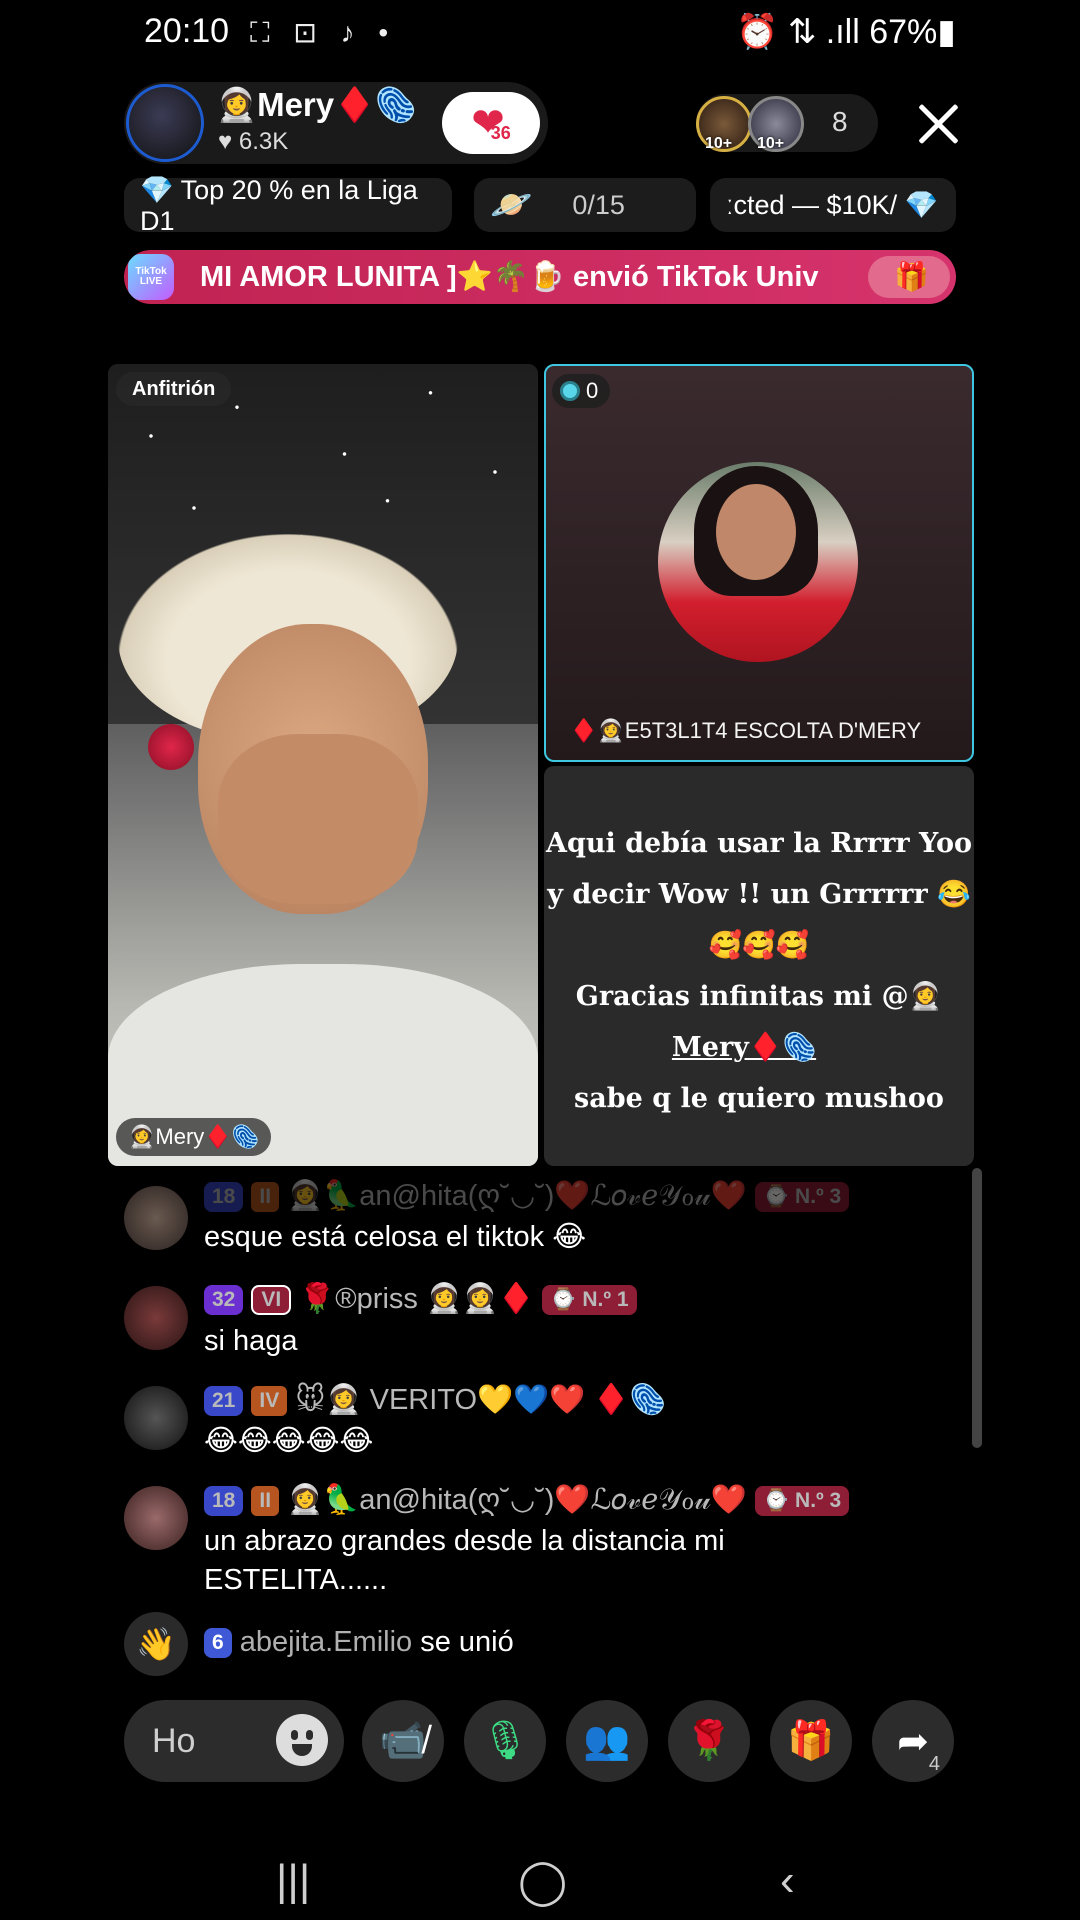 The width and height of the screenshot is (1080, 1920). Describe the element at coordinates (570, 391) in the screenshot. I see `score-icon` at that location.